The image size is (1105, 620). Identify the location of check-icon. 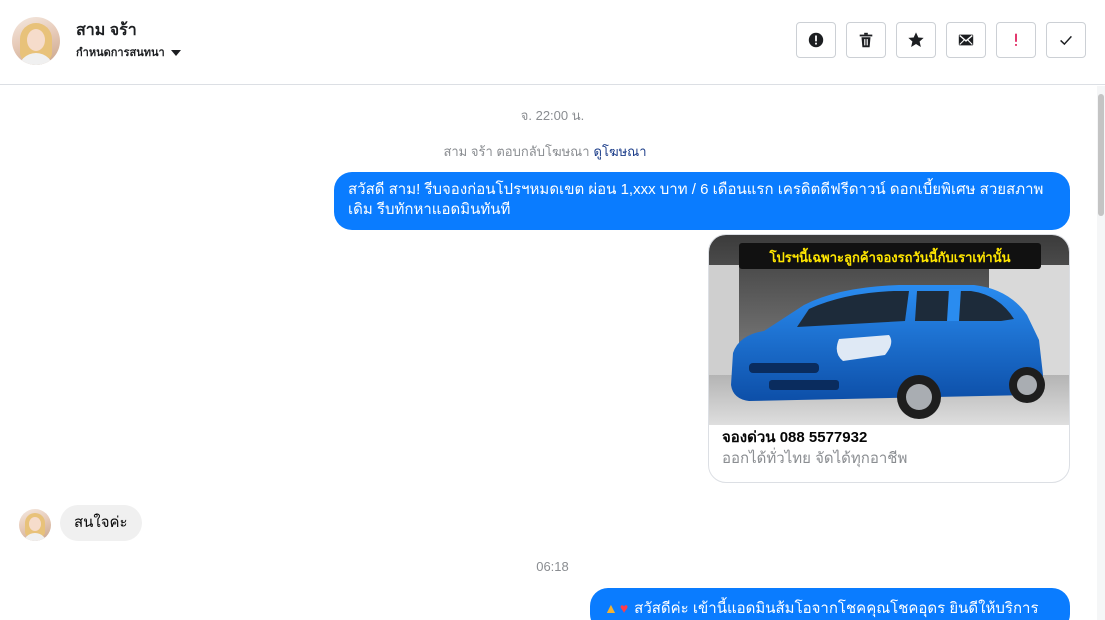
(1066, 40).